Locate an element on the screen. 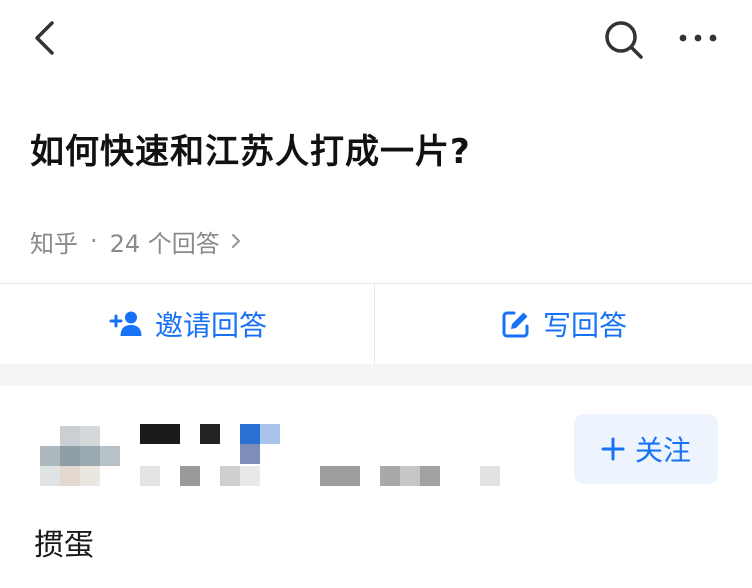  plus-icon is located at coordinates (613, 449).